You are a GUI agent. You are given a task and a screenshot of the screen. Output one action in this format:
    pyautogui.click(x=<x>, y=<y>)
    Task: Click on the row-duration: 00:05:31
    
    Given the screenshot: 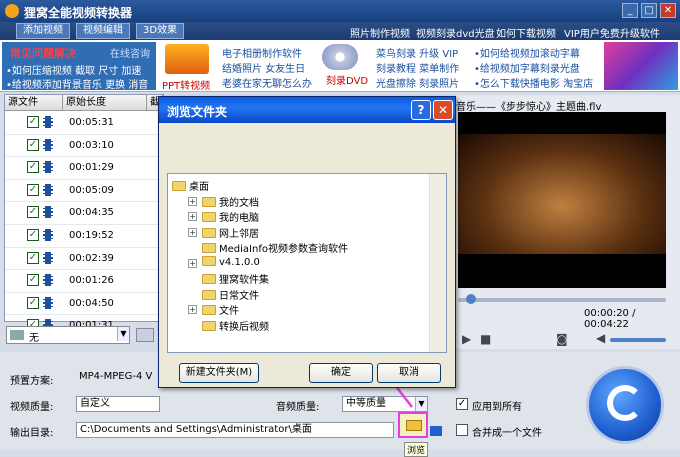 What is the action you would take?
    pyautogui.click(x=91, y=122)
    